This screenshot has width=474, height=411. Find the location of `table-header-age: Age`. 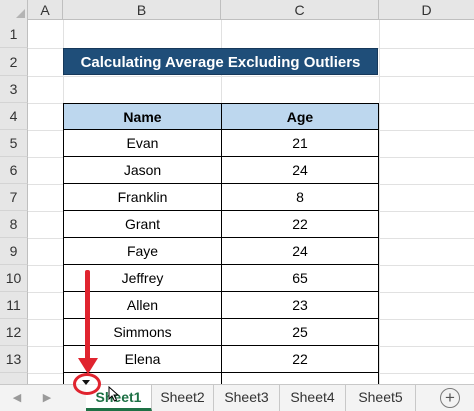

table-header-age: Age is located at coordinates (300, 116).